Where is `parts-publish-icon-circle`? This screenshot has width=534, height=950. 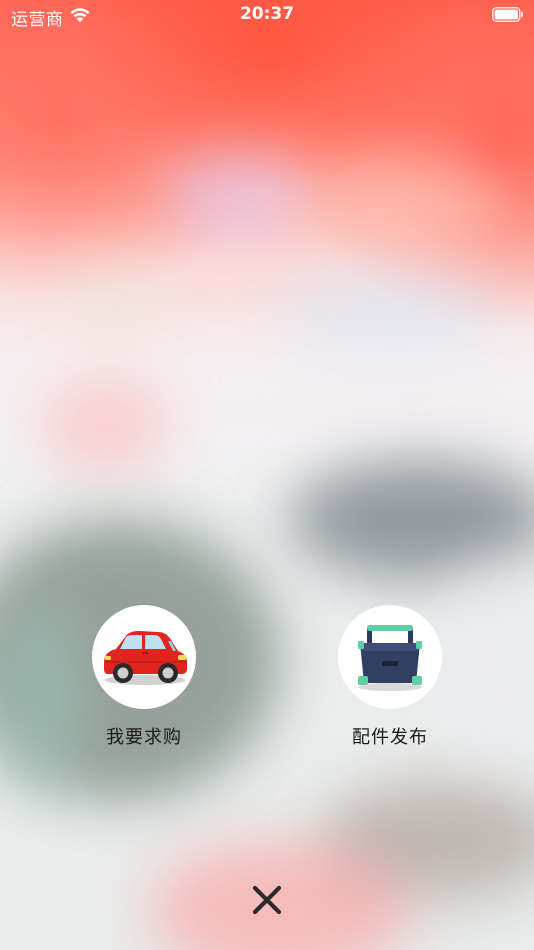
parts-publish-icon-circle is located at coordinates (390, 657).